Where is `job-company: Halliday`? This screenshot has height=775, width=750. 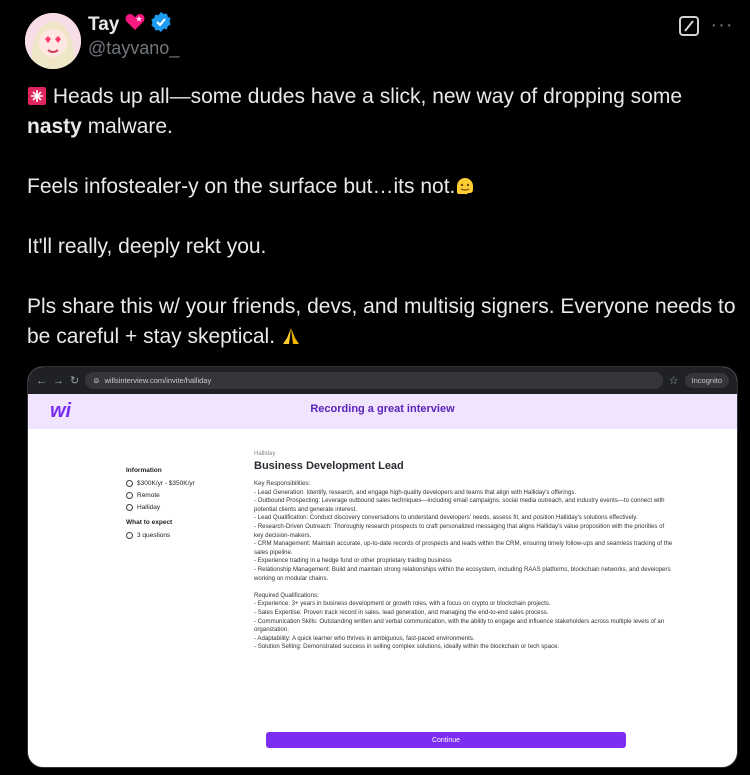
job-company: Halliday is located at coordinates (265, 454).